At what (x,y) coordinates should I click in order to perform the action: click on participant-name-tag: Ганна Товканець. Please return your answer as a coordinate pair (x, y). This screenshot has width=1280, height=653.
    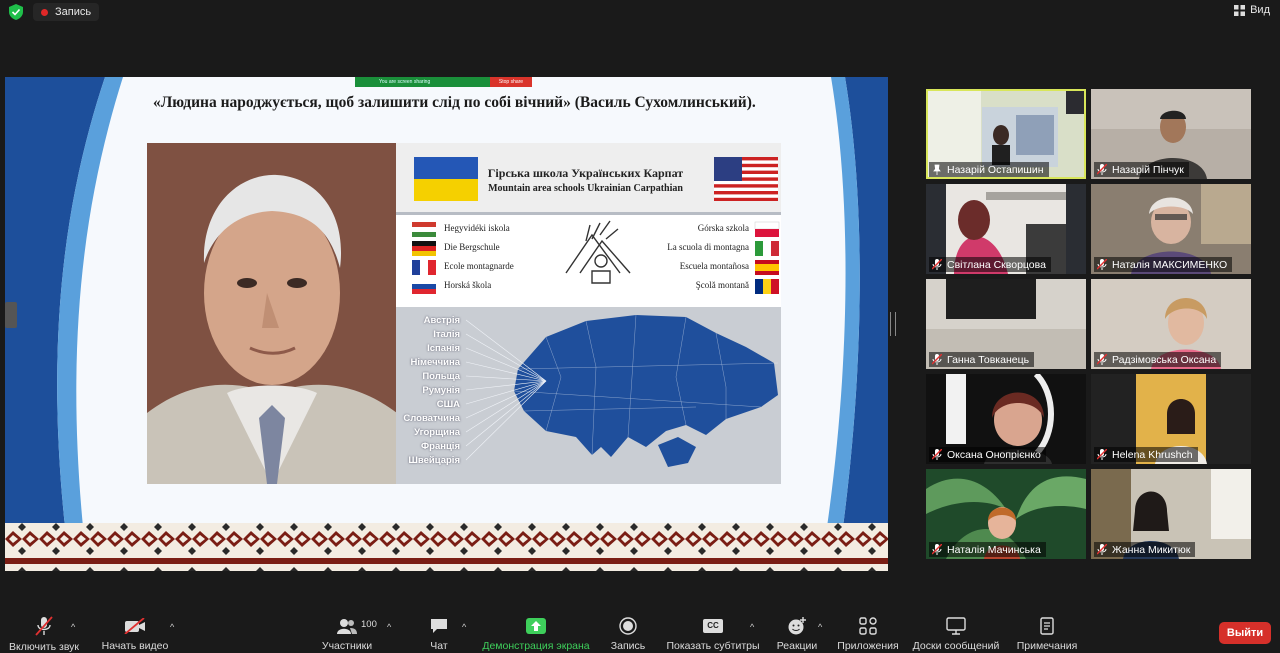
    Looking at the image, I should click on (982, 359).